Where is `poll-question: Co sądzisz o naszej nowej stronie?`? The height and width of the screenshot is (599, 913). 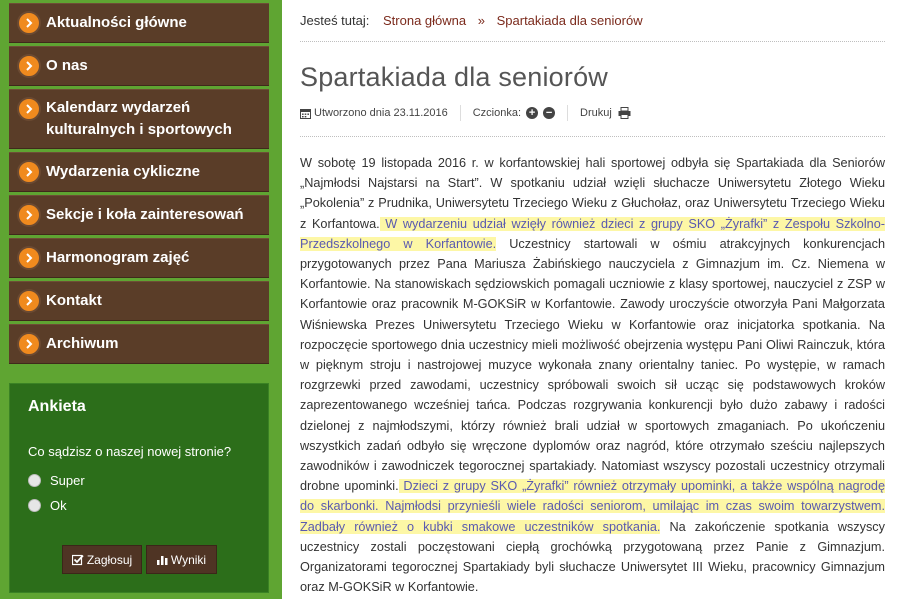 poll-question: Co sądzisz o naszej nowej stronie? is located at coordinates (130, 451).